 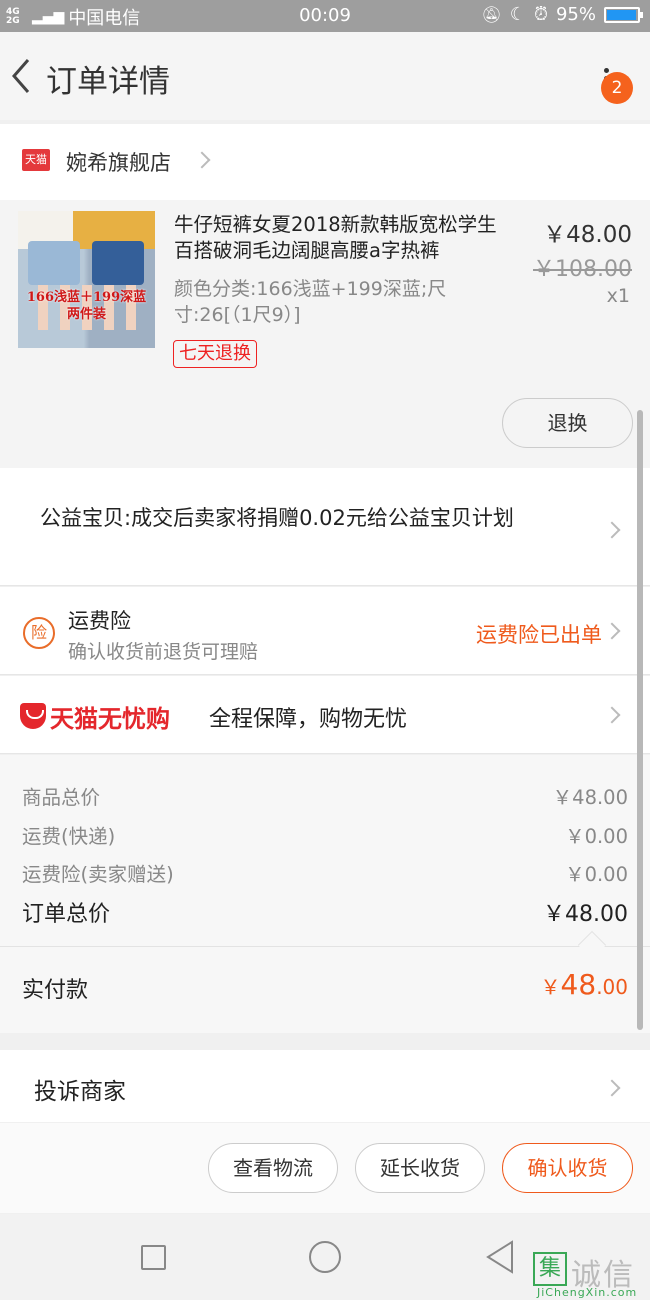 I want to click on page-title: 订单详情, so click(x=108, y=82).